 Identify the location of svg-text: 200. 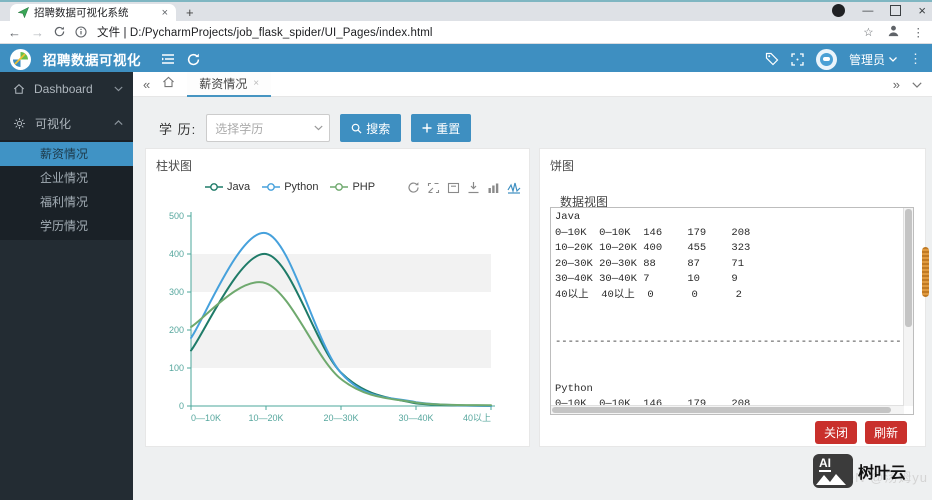
(176, 330).